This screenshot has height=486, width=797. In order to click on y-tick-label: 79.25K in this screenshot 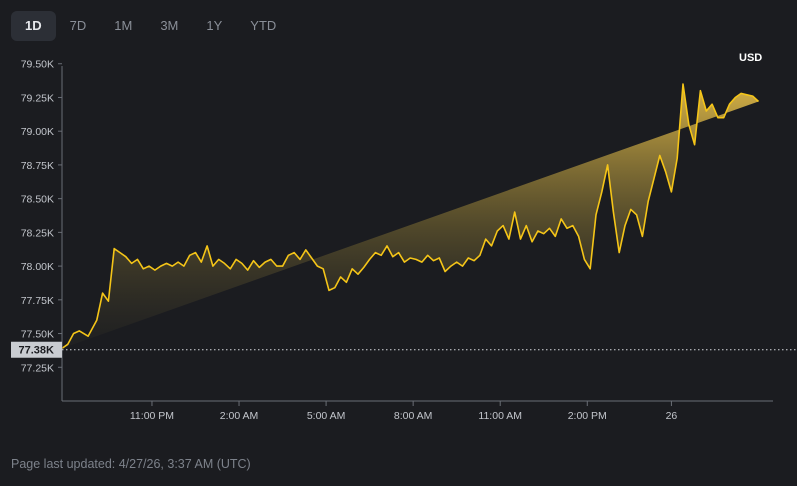, I will do `click(37, 98)`.